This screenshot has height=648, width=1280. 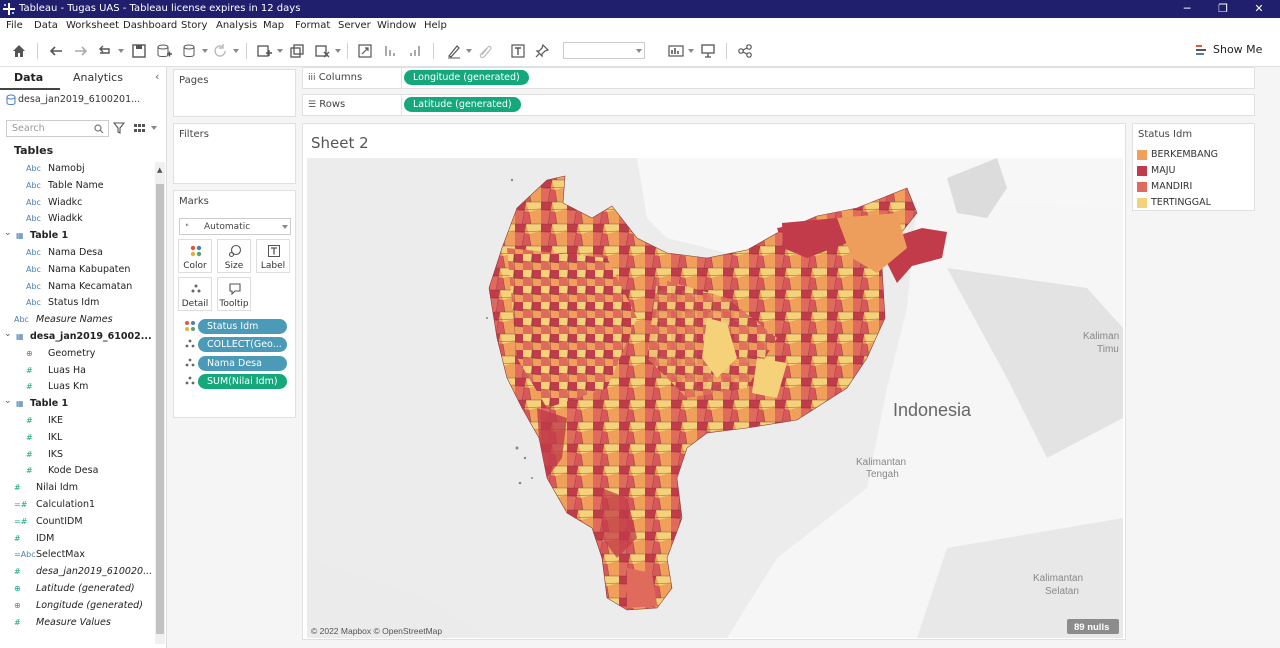 I want to click on map-attribution: © 2022 Mapbox © OpenStreetMap, so click(x=376, y=631).